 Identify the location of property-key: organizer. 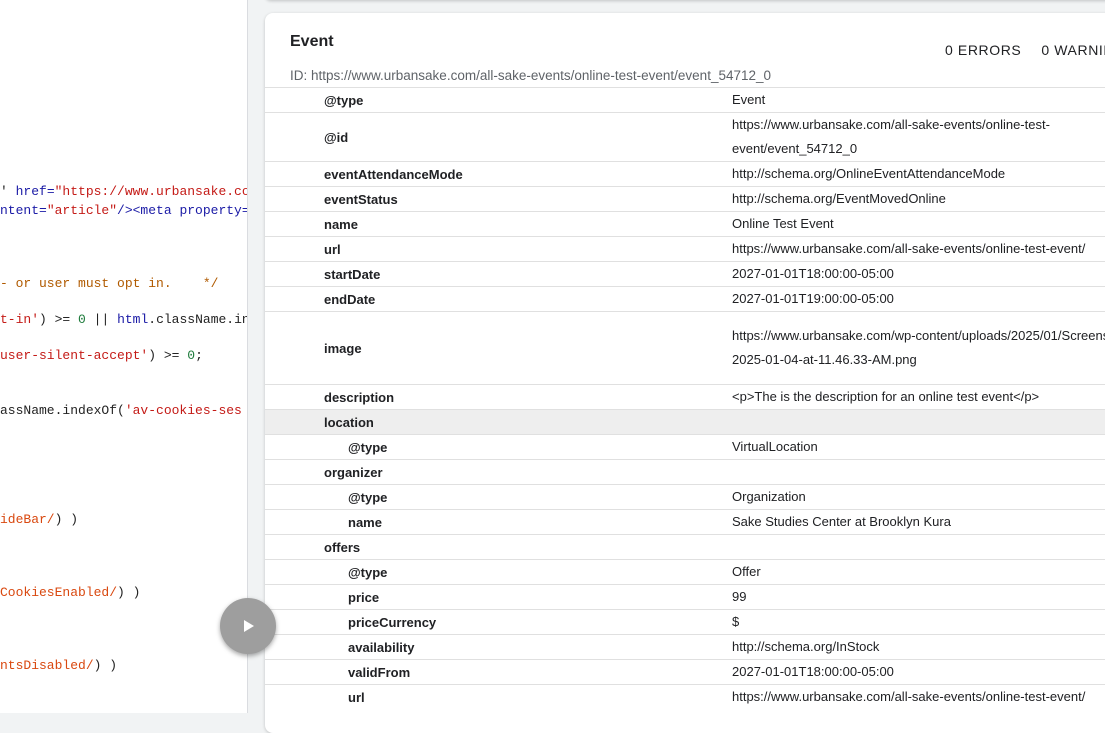
(353, 472).